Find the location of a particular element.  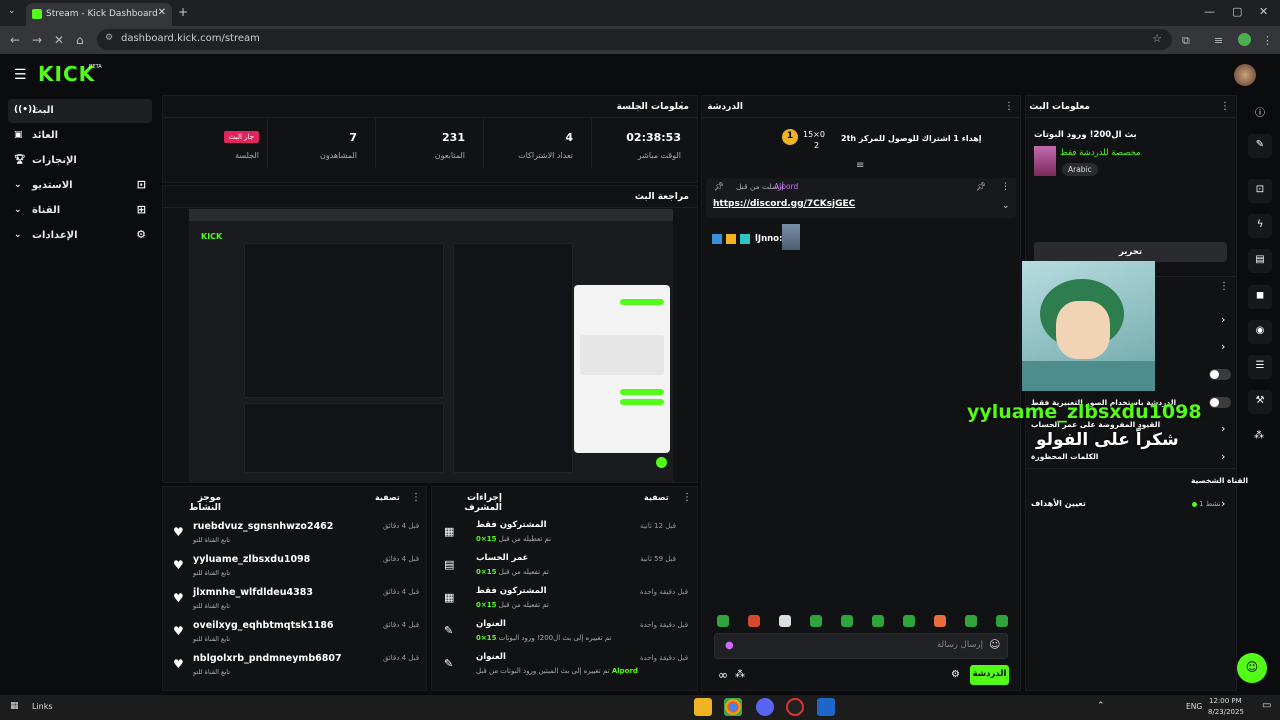

clock-time: 12:00 PM is located at coordinates (1225, 701).